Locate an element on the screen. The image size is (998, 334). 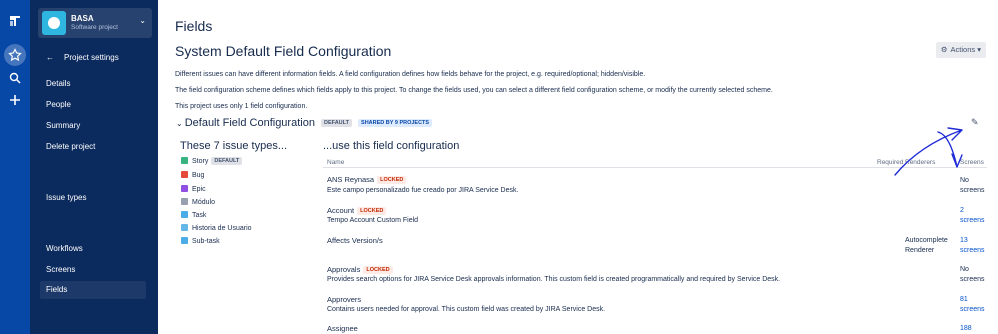
field-name: Affects Version/s is located at coordinates (355, 240).